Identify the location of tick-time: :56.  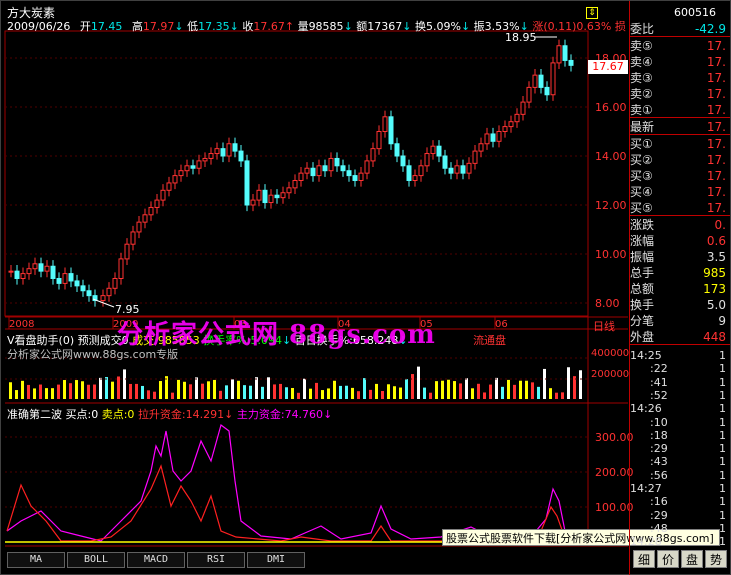
(659, 475).